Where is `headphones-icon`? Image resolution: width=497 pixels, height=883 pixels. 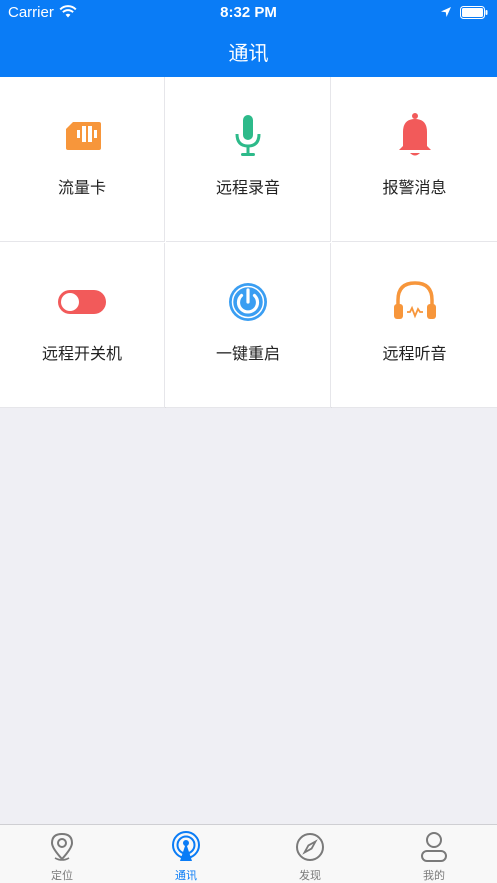
headphones-icon is located at coordinates (414, 300).